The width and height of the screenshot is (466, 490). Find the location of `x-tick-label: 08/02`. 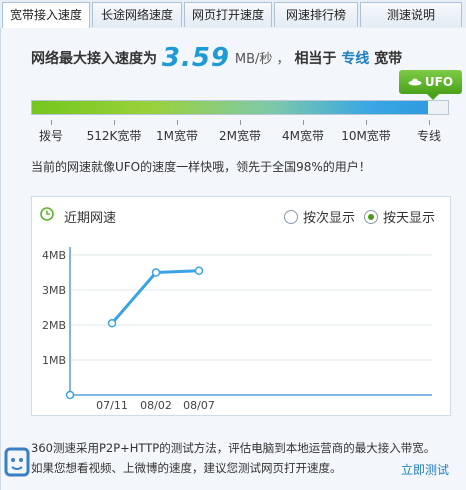

x-tick-label: 08/02 is located at coordinates (156, 405).